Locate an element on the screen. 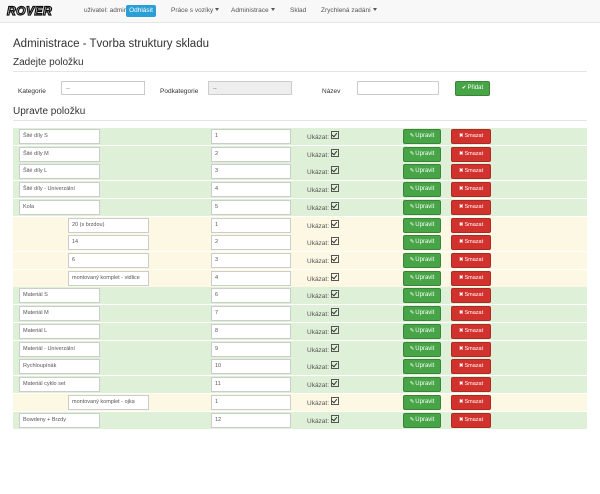  item-order-input: 7 is located at coordinates (251, 313).